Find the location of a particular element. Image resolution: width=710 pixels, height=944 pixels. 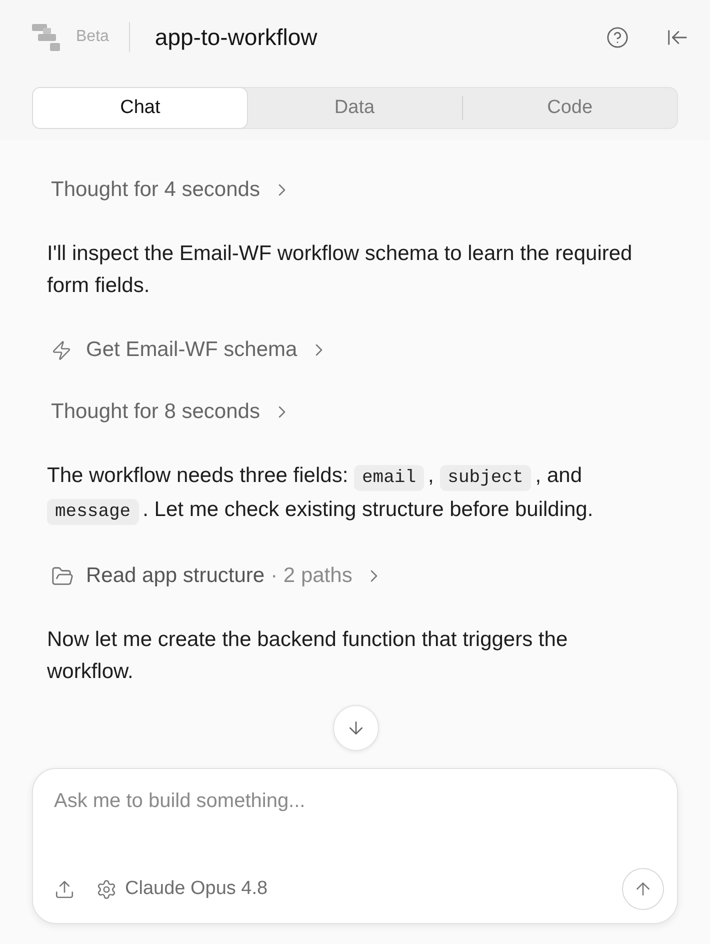

file-read-row: Read app structure · 2 paths is located at coordinates (215, 576).